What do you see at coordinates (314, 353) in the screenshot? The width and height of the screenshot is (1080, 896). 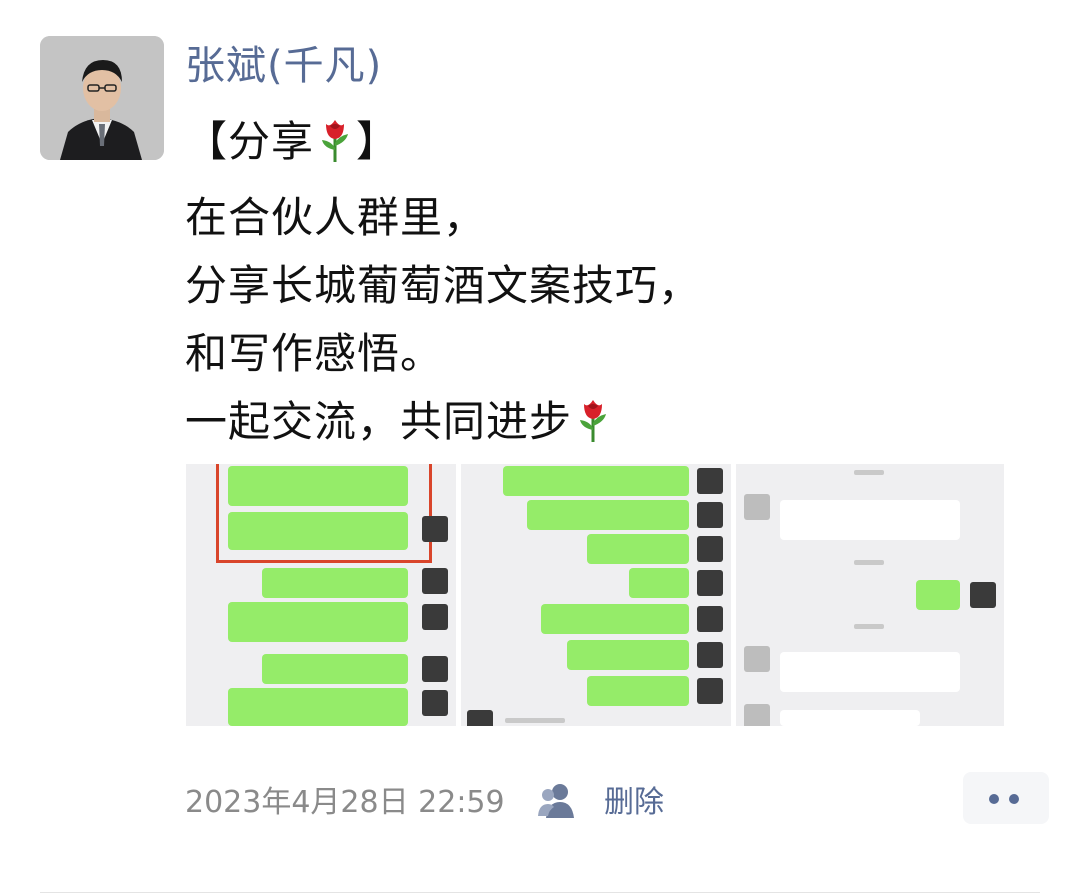 I see `post-line-4: 和写作感悟。` at bounding box center [314, 353].